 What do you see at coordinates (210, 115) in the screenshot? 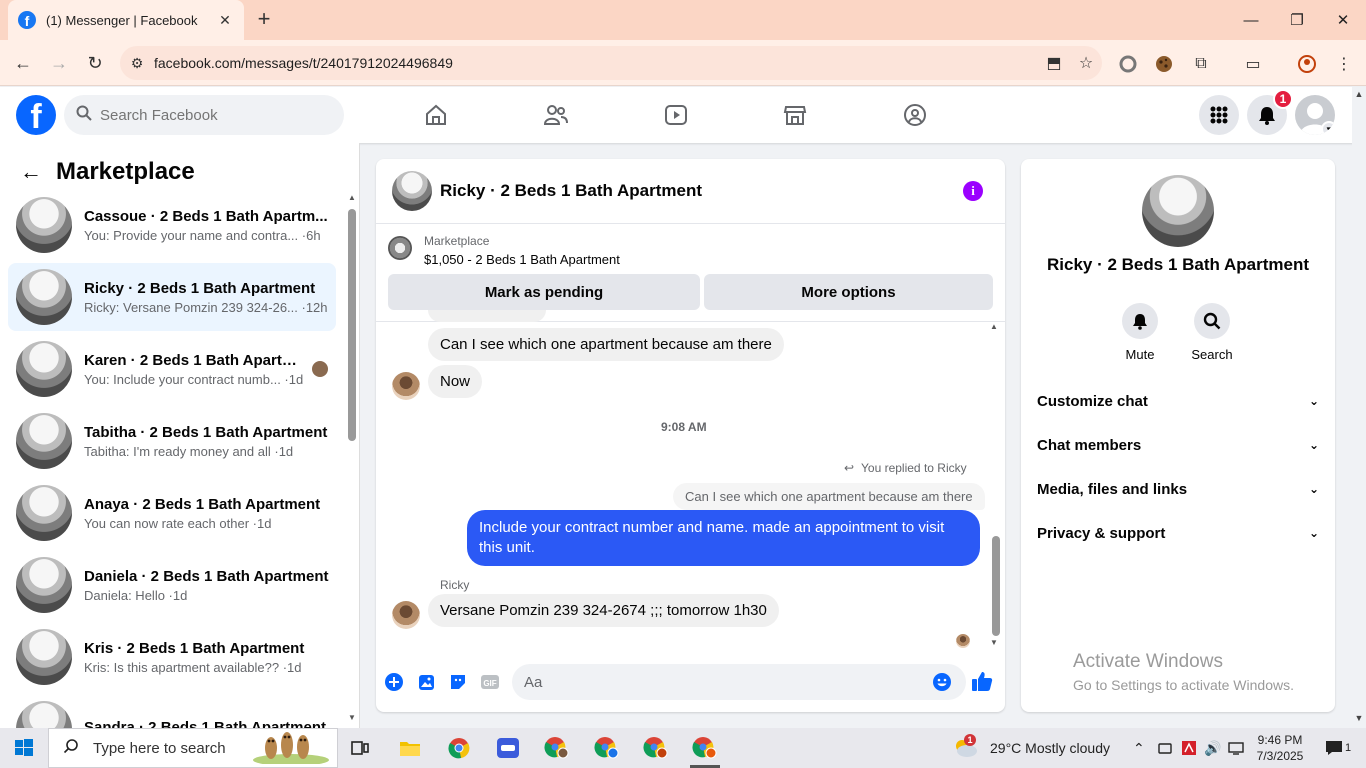
I see `facebook-search-input` at bounding box center [210, 115].